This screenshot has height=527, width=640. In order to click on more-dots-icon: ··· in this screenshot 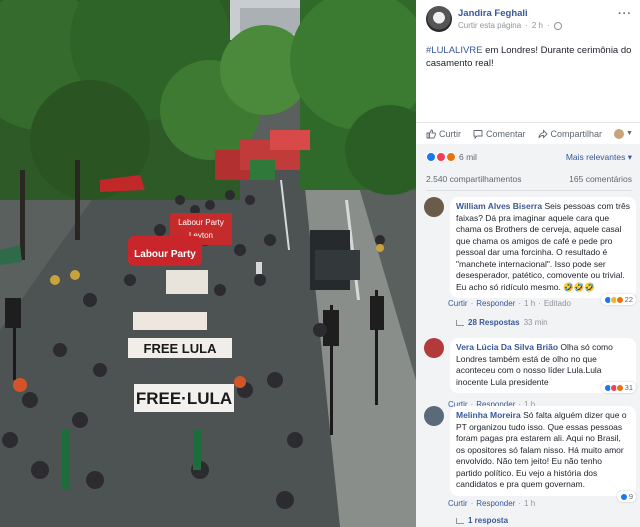, I will do `click(625, 14)`.